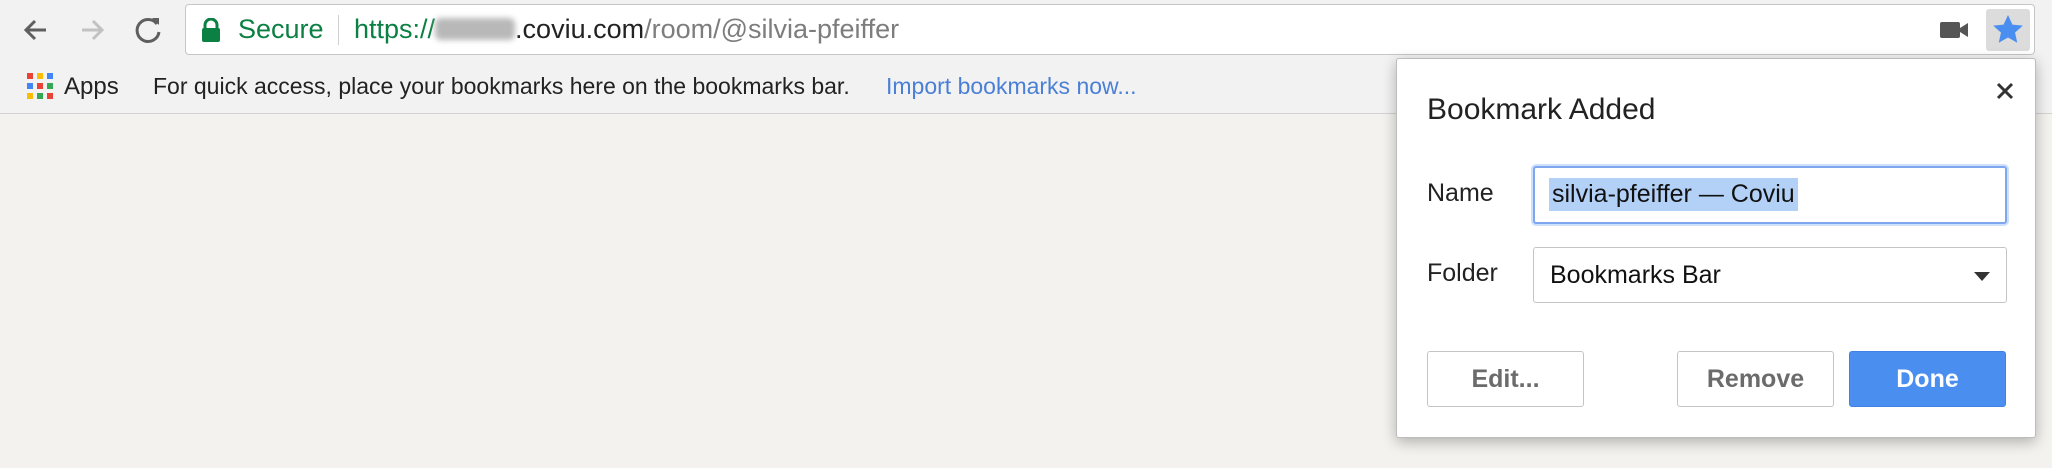  I want to click on close-icon, so click(2005, 91).